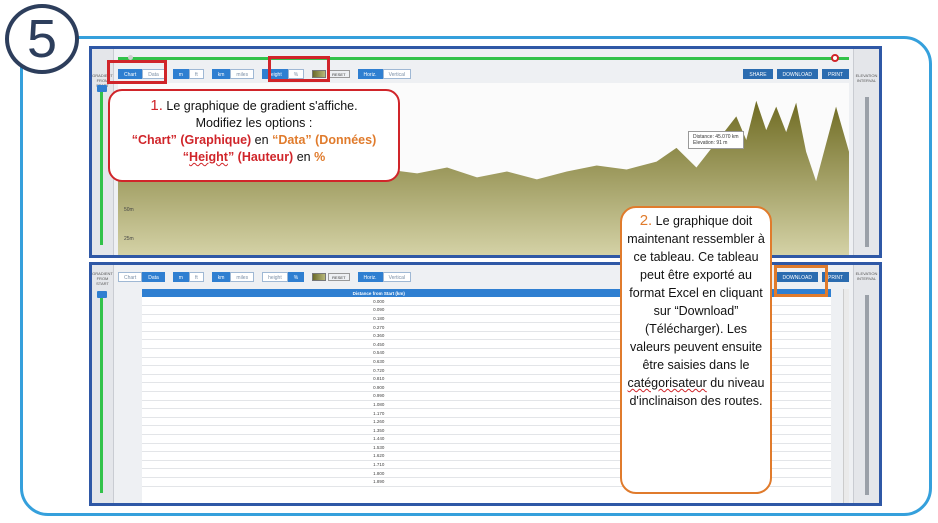  I want to click on tooltip-elevation: Elevation: 91 m, so click(710, 143).